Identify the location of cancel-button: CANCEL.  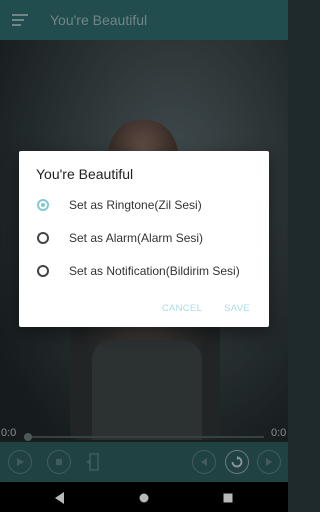
(182, 308).